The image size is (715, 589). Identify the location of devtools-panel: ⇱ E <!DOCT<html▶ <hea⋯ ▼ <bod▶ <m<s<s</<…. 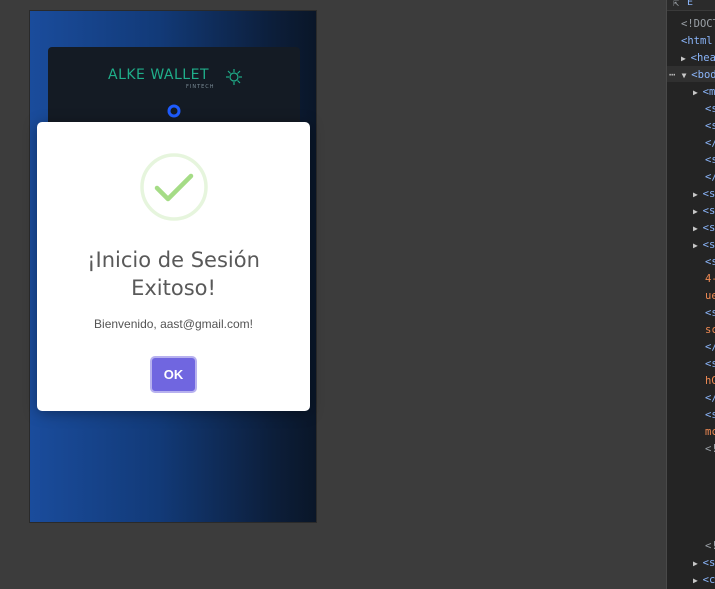
(690, 294).